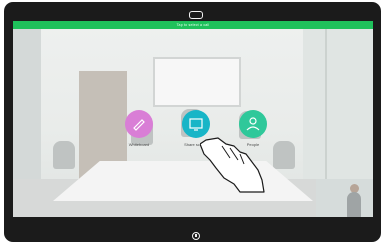  Describe the element at coordinates (196, 15) in the screenshot. I see `camera-icon` at that location.